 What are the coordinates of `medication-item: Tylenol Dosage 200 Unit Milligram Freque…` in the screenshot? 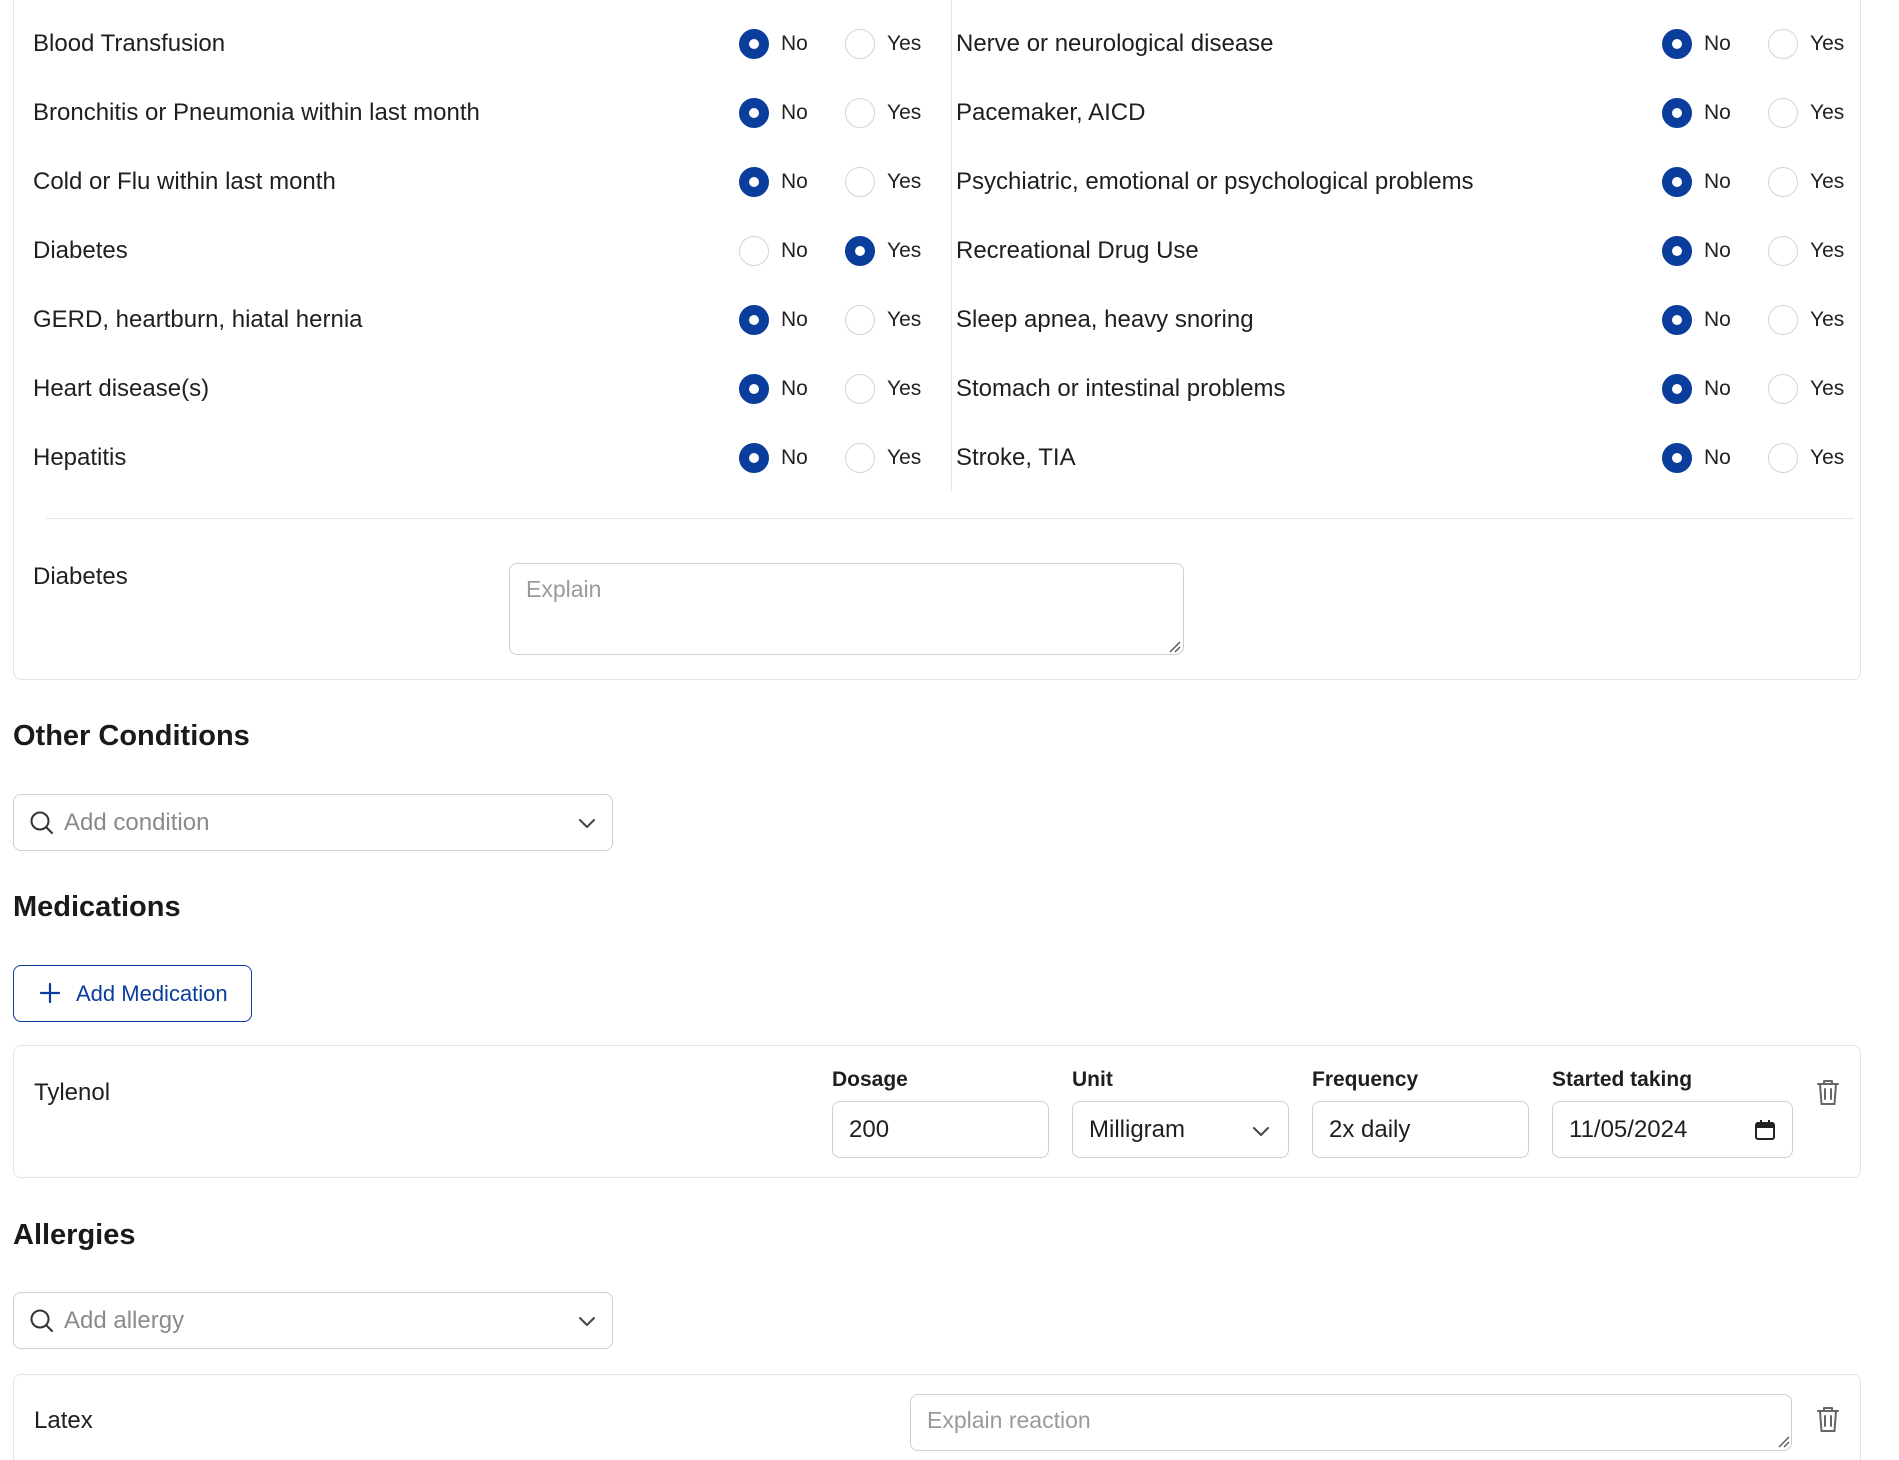 It's located at (937, 1111).